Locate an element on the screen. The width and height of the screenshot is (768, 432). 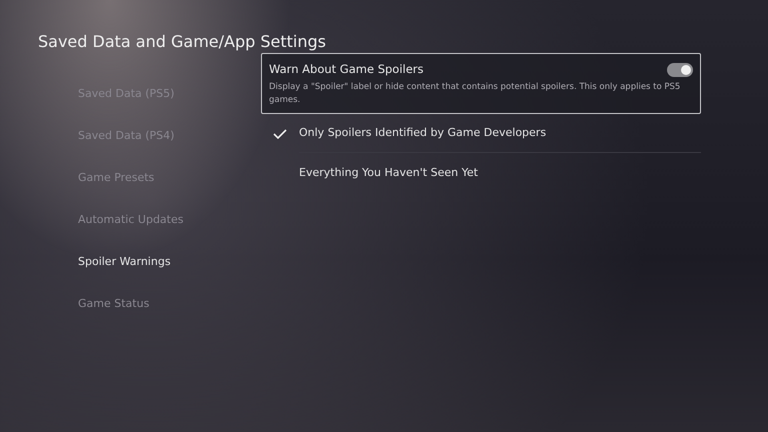
setting-description: Display a "Spoiler" label or hide content that contains potential spoilers. This only applies to PS5 games. is located at coordinates (475, 94).